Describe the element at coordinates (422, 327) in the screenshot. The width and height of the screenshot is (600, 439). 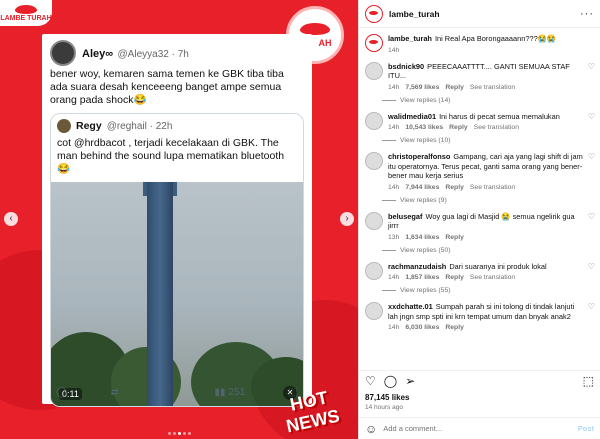
I see `comment-likes: 6,030 likes` at that location.